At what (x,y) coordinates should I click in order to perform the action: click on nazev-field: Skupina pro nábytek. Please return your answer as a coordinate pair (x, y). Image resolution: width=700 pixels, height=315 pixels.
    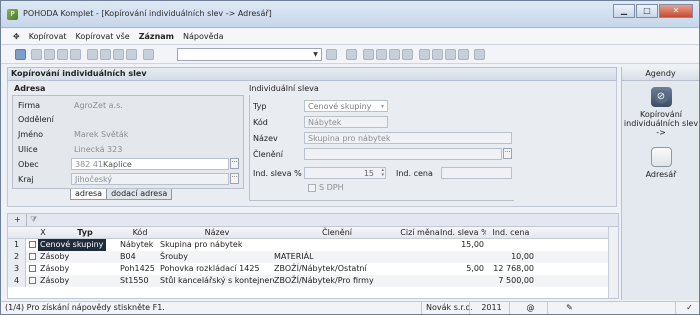
    Looking at the image, I should click on (408, 138).